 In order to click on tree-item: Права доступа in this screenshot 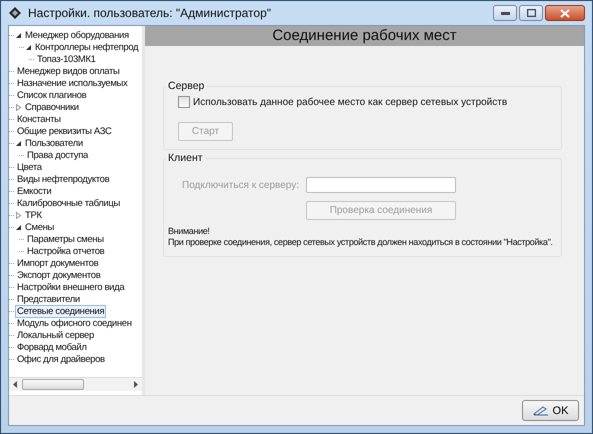, I will do `click(57, 155)`.